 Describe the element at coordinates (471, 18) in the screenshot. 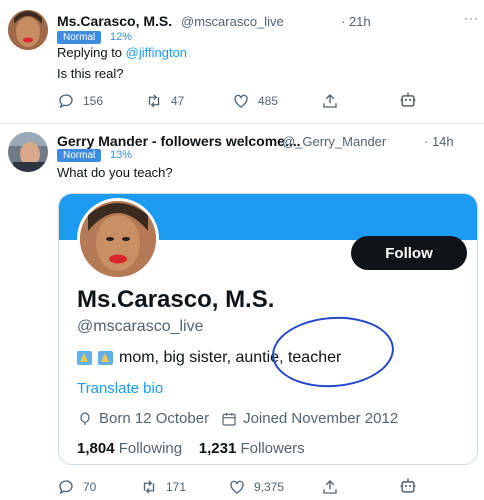

I see `more-icon: ···` at that location.